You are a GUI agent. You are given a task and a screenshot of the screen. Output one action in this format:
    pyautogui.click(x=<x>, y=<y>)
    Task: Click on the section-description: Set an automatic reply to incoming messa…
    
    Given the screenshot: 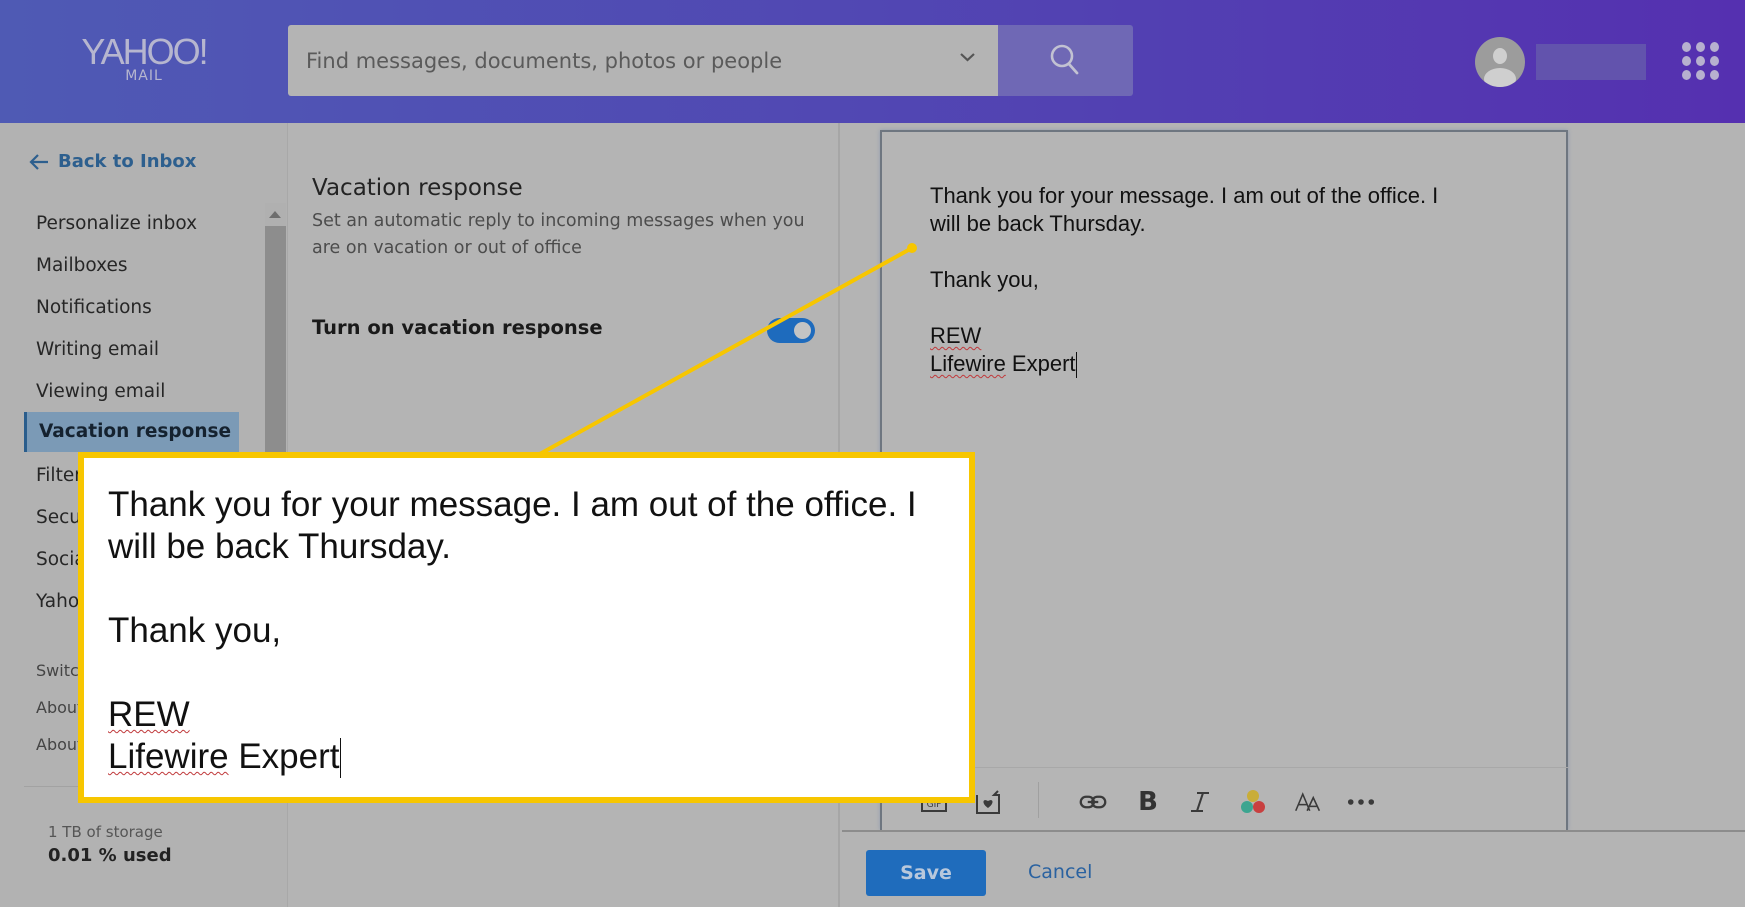 What is the action you would take?
    pyautogui.click(x=558, y=234)
    